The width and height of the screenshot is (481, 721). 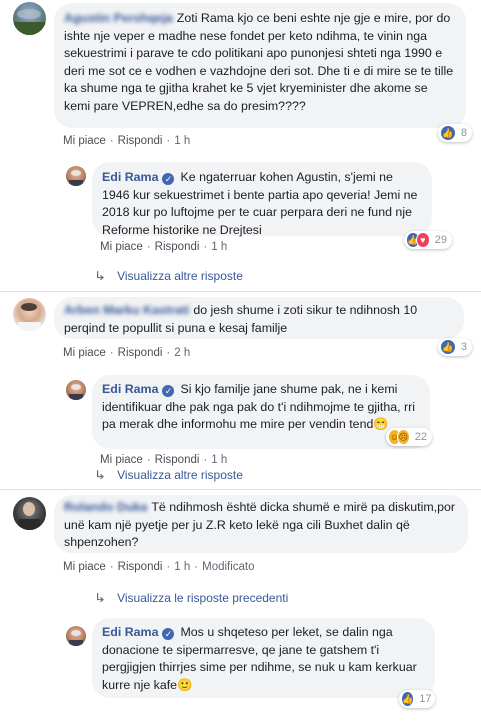 I want to click on reaction-count: 👍 ♥ 29, so click(x=428, y=240).